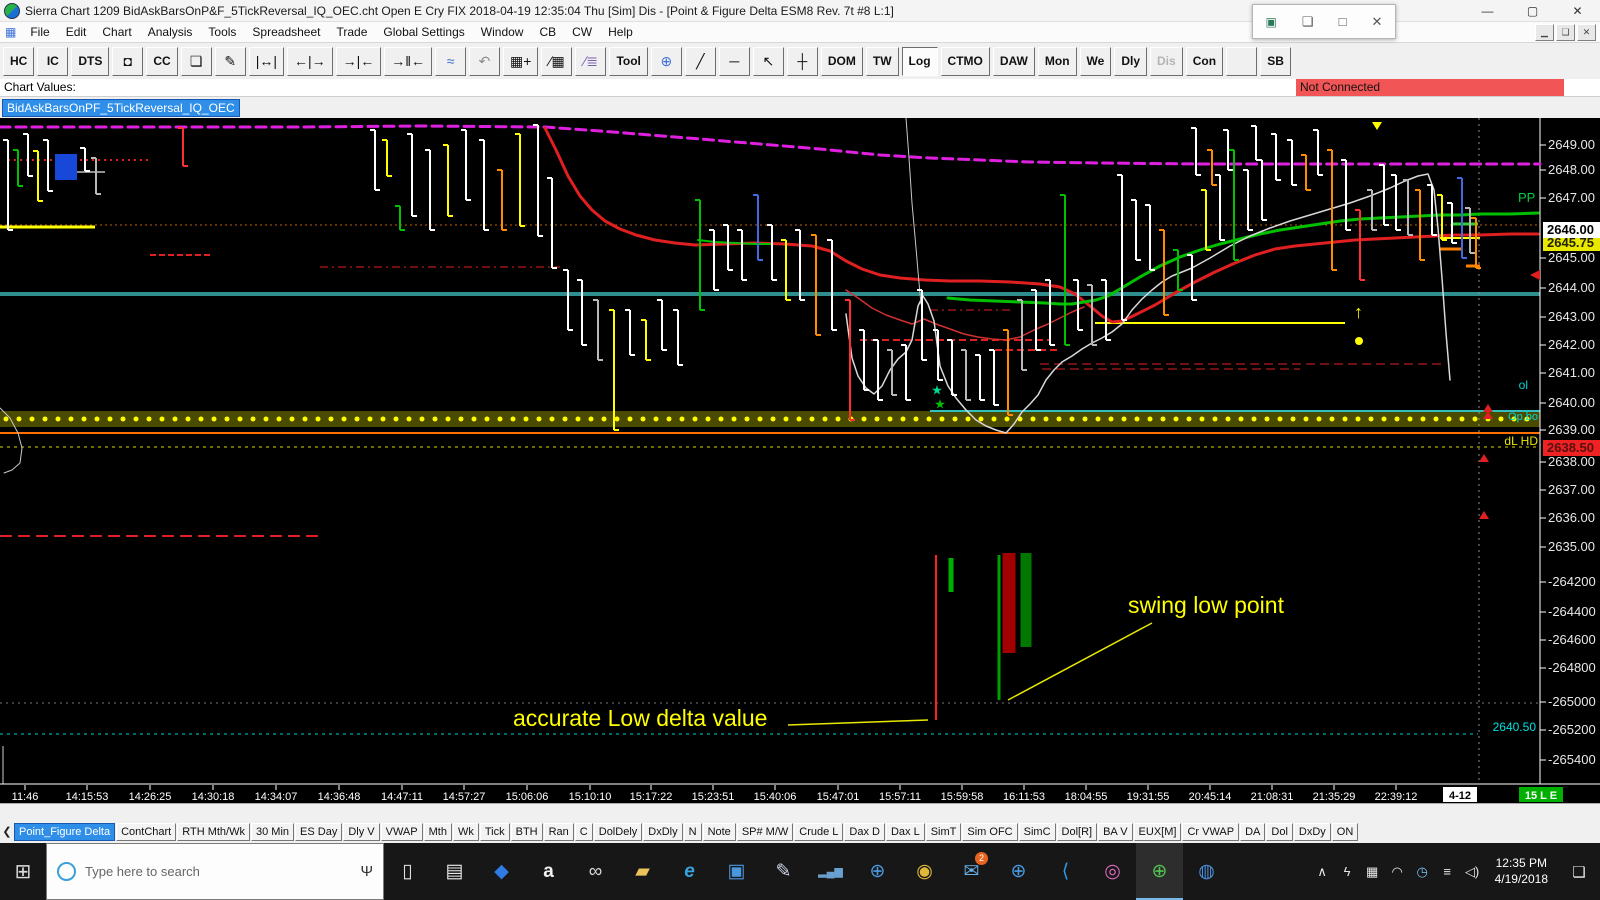  Describe the element at coordinates (734, 61) in the screenshot. I see `horizontal-line-tool-icon-button: ─` at that location.